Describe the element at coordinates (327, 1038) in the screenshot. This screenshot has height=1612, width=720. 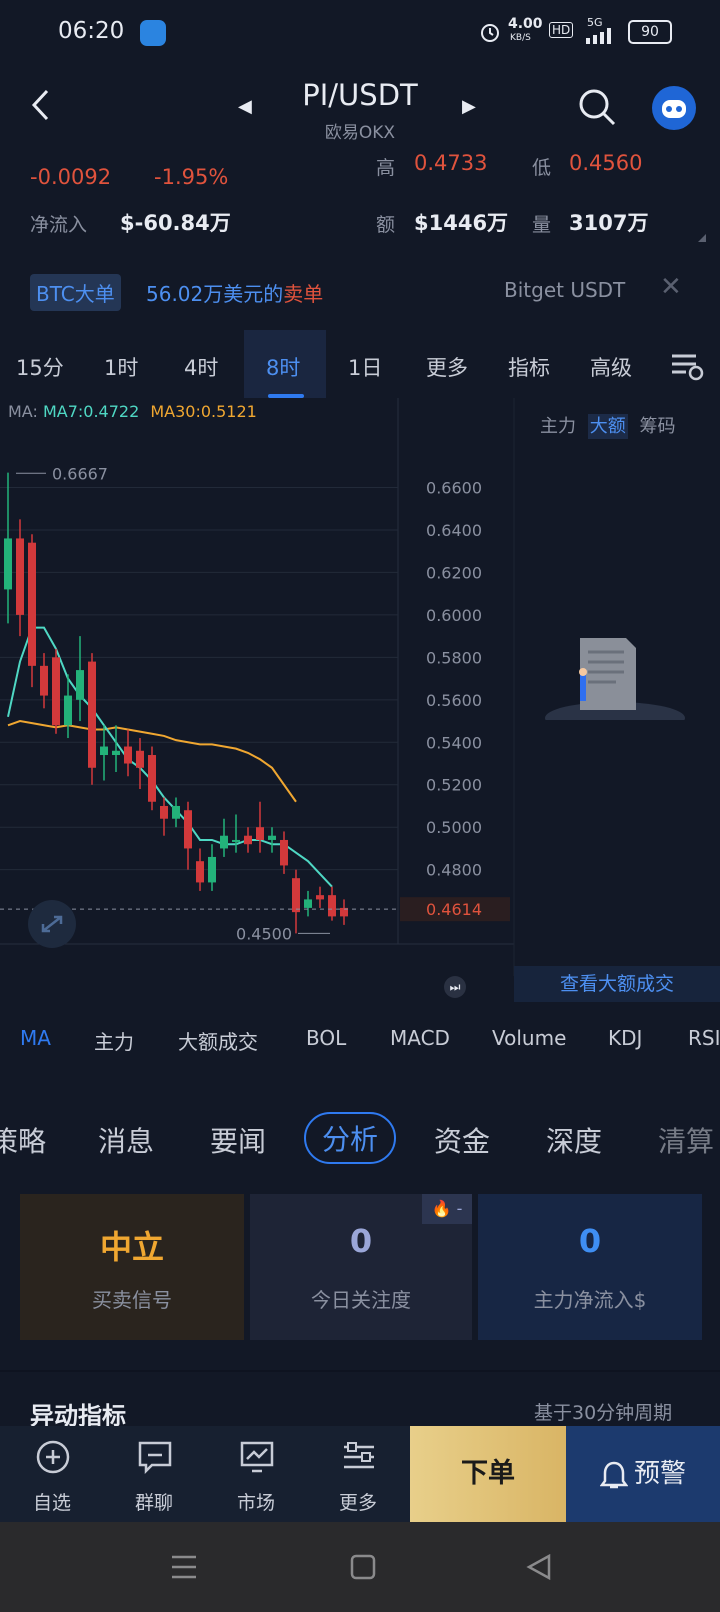
I see `ind-tab-boll: BOLL` at that location.